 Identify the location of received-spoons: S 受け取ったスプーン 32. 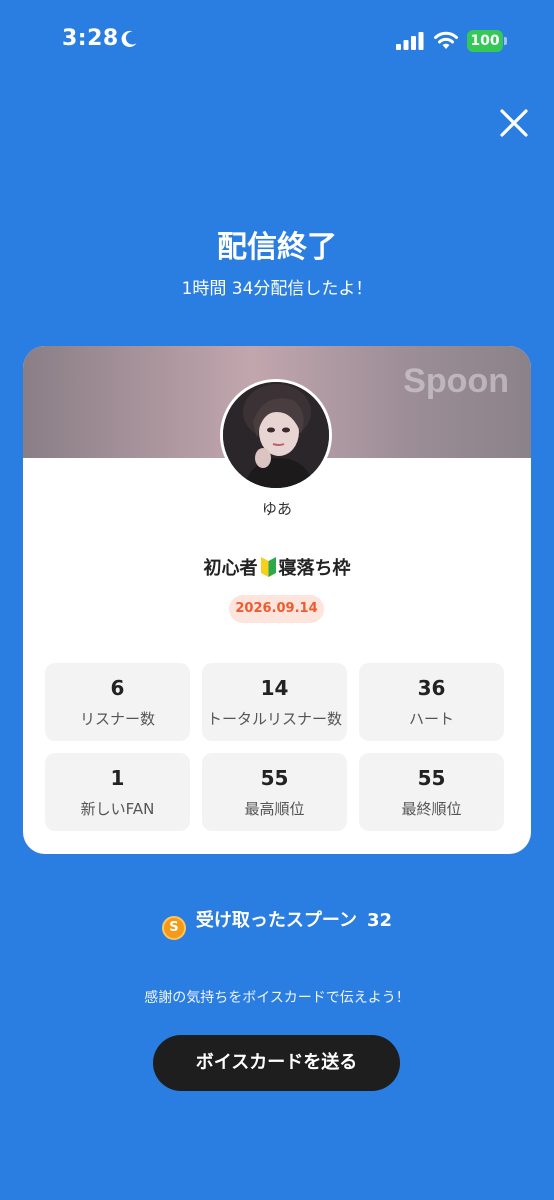
(277, 923).